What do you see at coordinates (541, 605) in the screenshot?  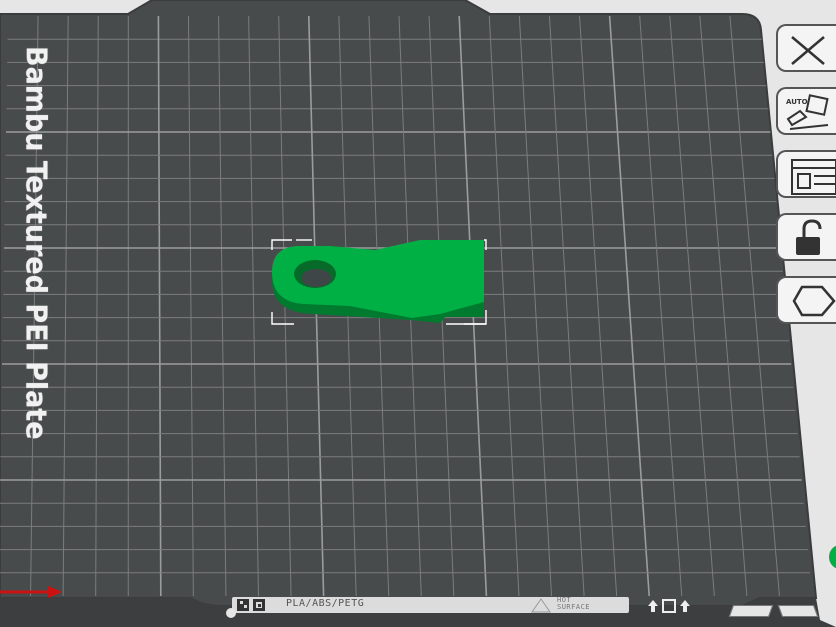 I see `warning-icon` at bounding box center [541, 605].